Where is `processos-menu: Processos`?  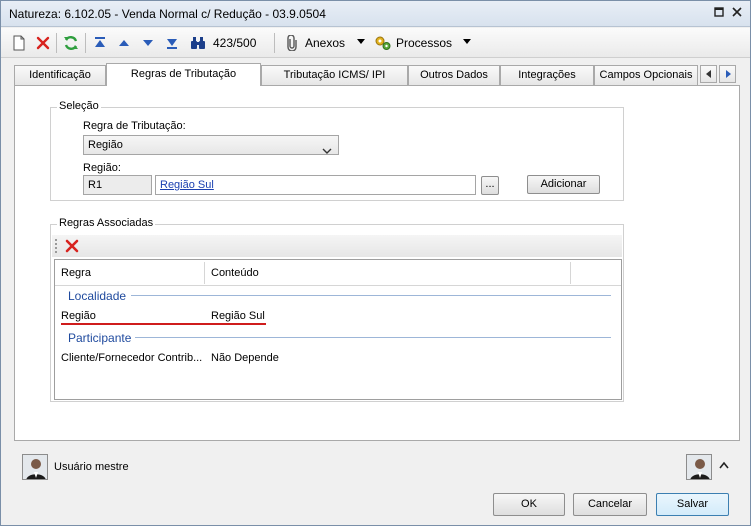 processos-menu: Processos is located at coordinates (424, 43).